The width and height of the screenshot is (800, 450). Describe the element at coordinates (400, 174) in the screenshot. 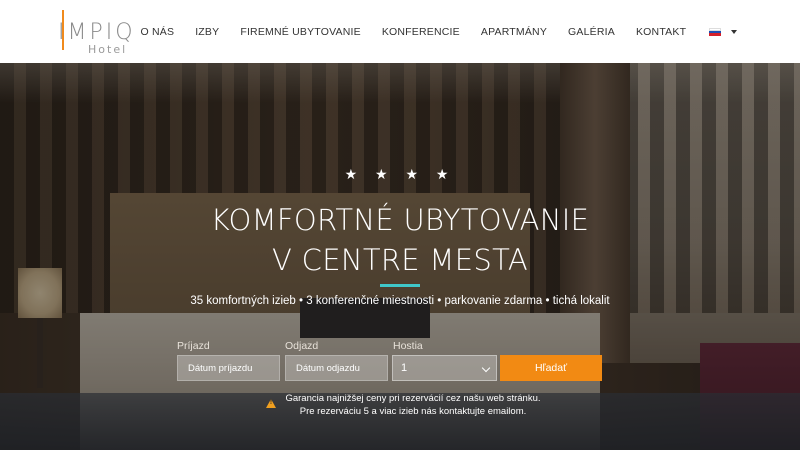

I see `hotel-star-rating: ★ ★ ★ ★` at that location.